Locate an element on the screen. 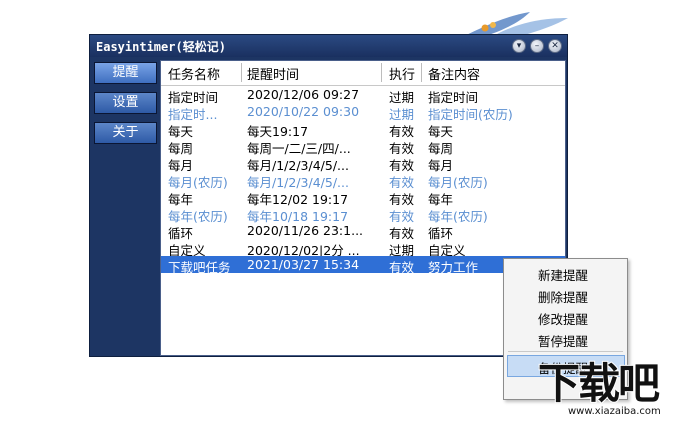 The height and width of the screenshot is (421, 673). watermark-logo: 下载吧 is located at coordinates (599, 383).